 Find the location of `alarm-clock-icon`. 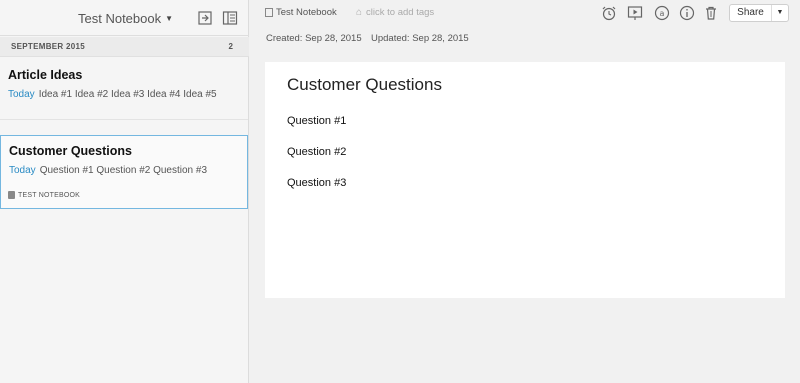

alarm-clock-icon is located at coordinates (609, 13).